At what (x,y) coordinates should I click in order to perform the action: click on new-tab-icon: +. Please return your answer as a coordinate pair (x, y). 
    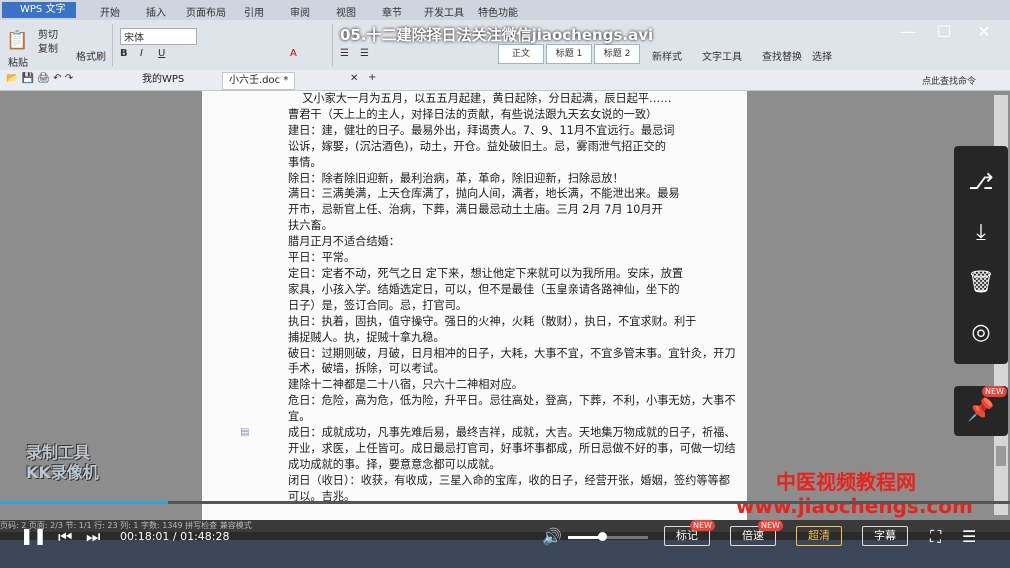
    Looking at the image, I should click on (372, 77).